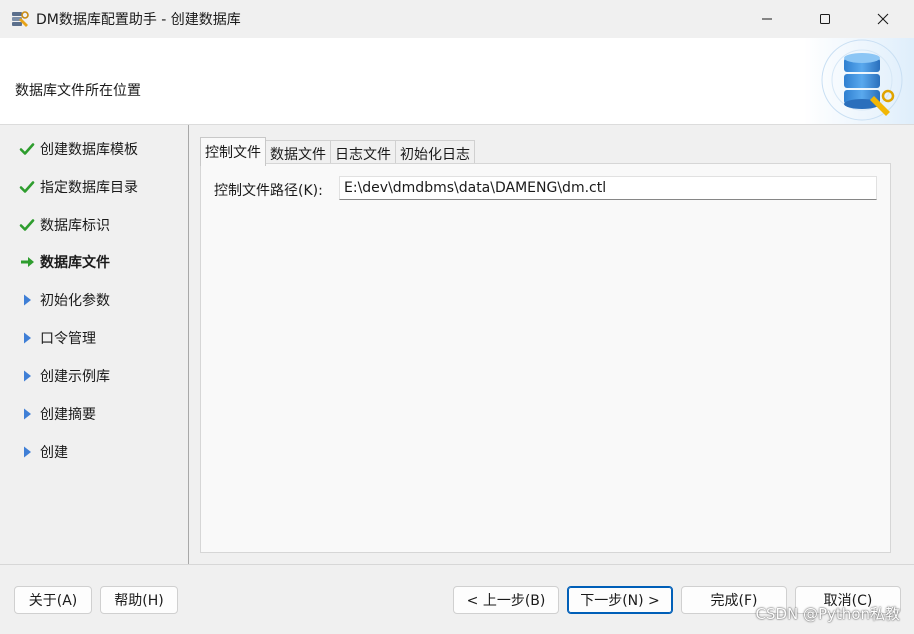 This screenshot has width=914, height=634. I want to click on maximize-icon, so click(825, 19).